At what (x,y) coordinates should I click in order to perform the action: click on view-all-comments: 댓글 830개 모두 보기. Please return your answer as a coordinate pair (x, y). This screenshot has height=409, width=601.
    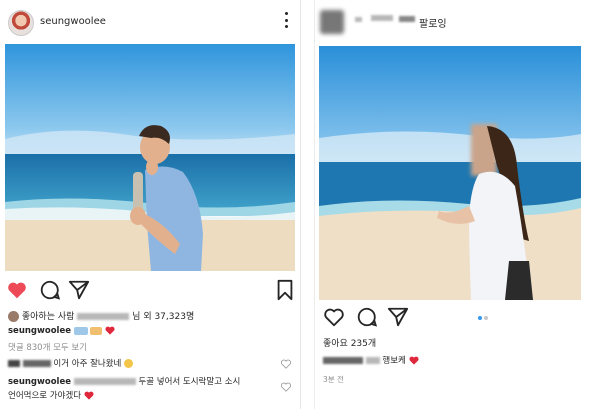
    Looking at the image, I should click on (47, 347).